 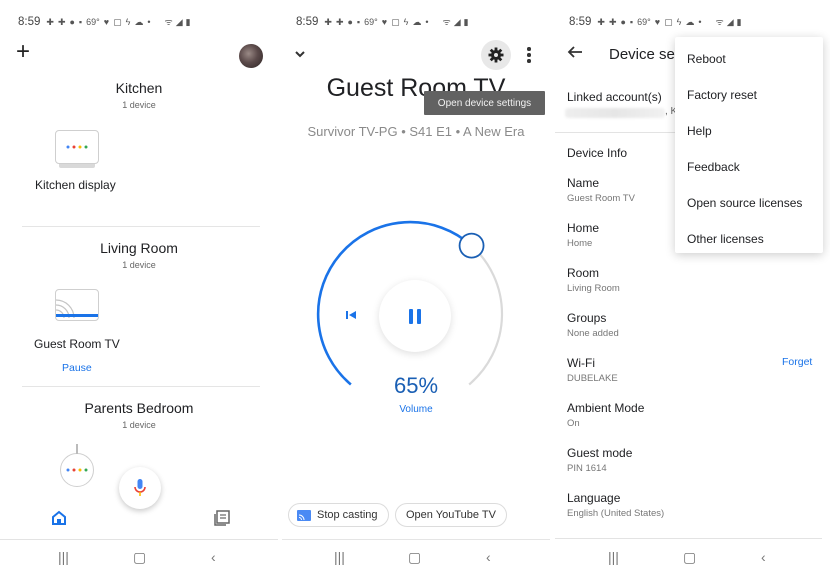 I want to click on setting-key: Language, so click(x=594, y=498).